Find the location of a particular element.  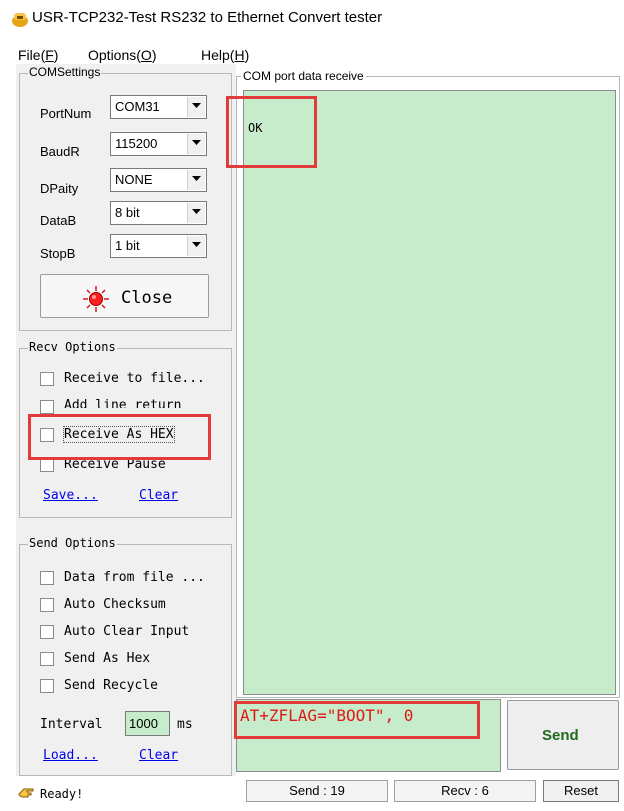

interval-input: 1000 is located at coordinates (147, 723).